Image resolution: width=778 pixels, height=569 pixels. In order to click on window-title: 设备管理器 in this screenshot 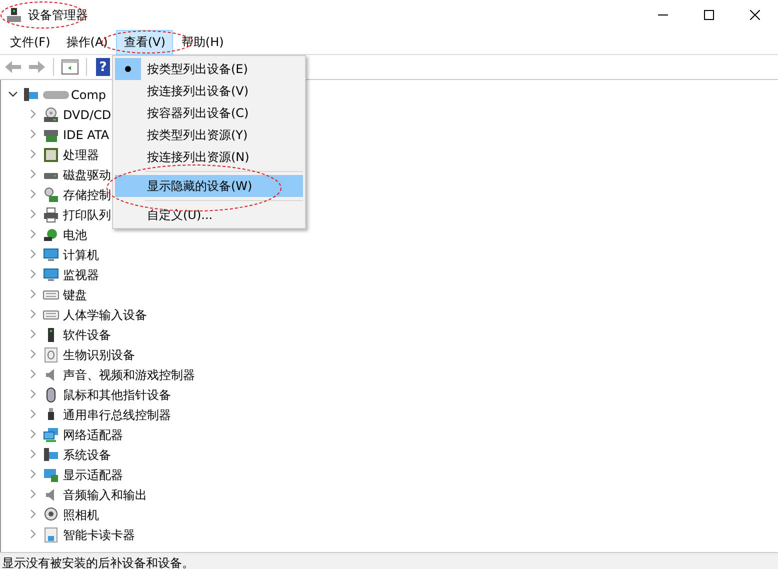, I will do `click(58, 15)`.